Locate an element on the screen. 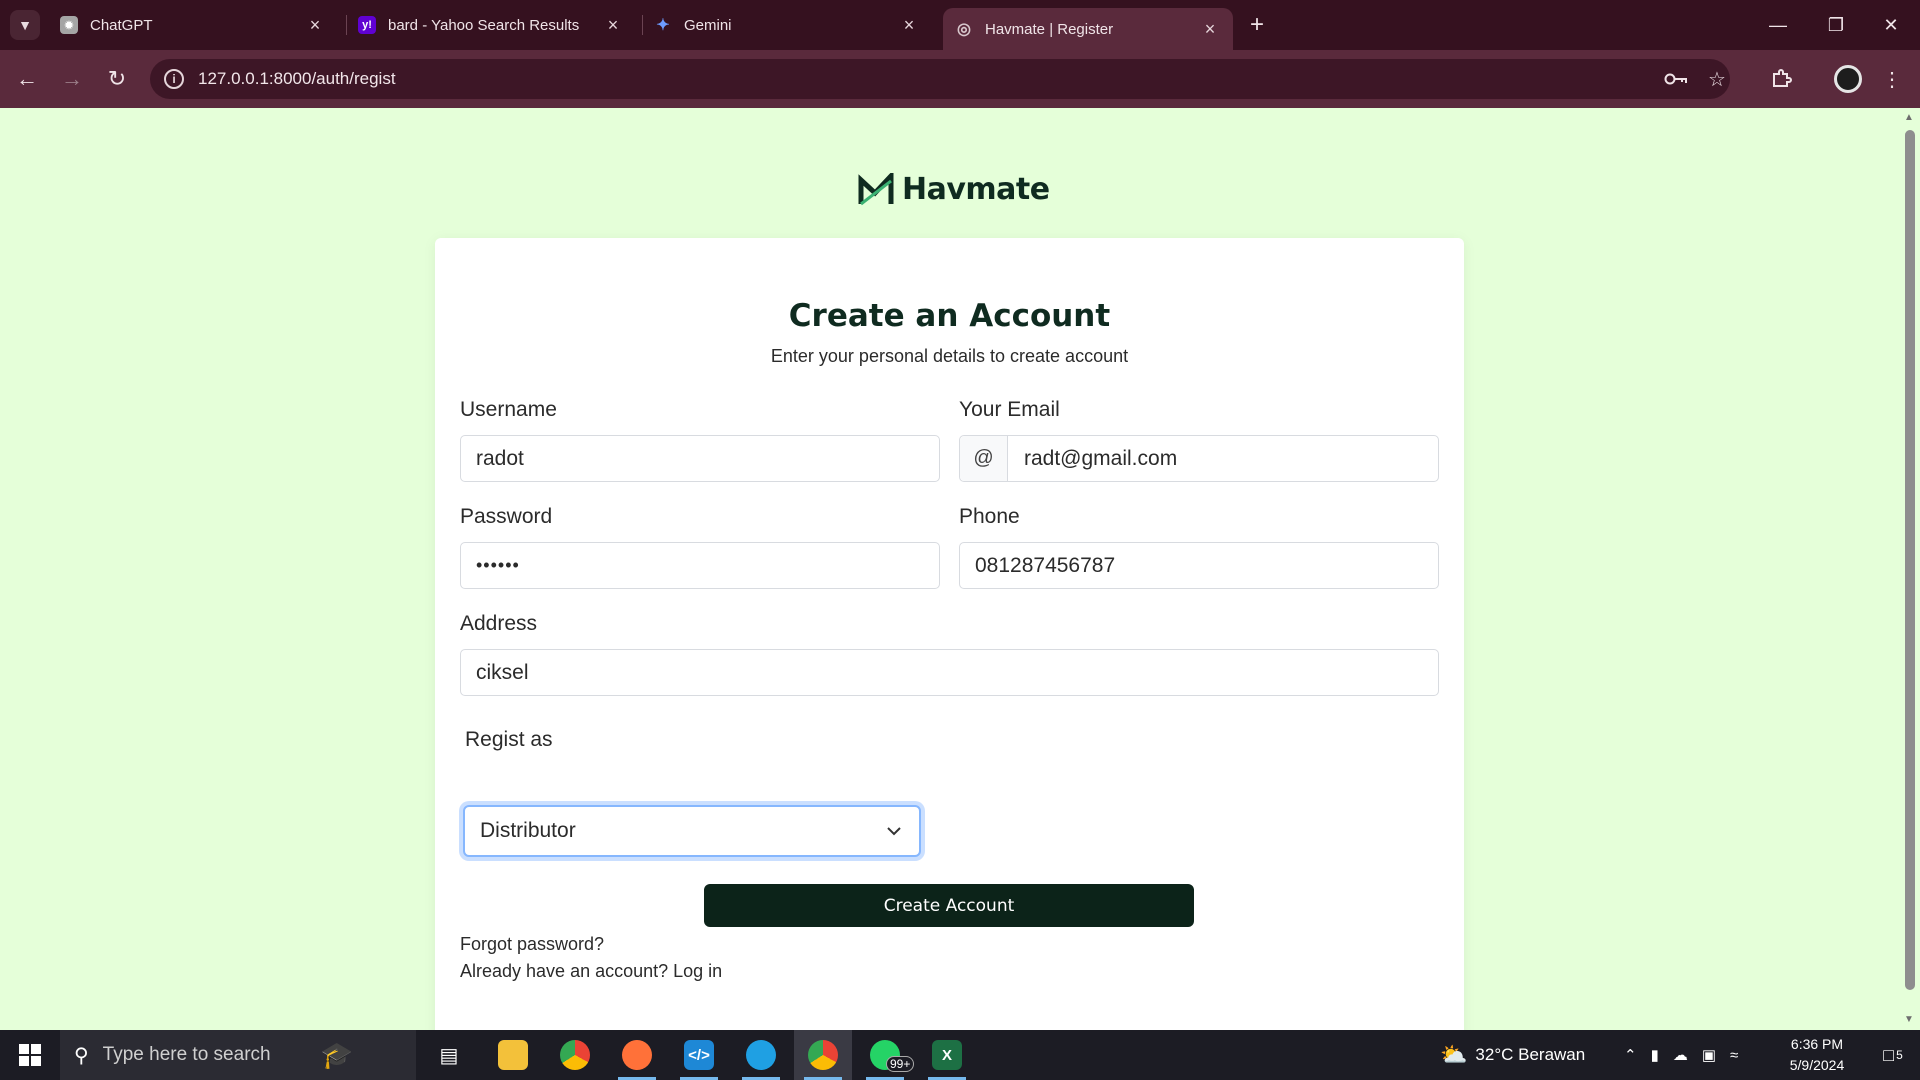 The height and width of the screenshot is (1080, 1920). regist-as-label: Regist as is located at coordinates (509, 739).